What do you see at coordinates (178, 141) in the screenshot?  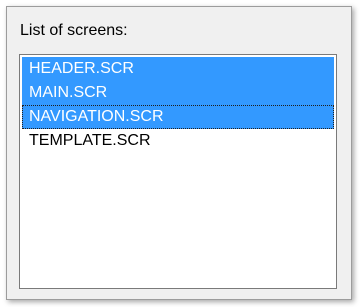 I see `list-item-template-scr: TEMPLATE.SCR` at bounding box center [178, 141].